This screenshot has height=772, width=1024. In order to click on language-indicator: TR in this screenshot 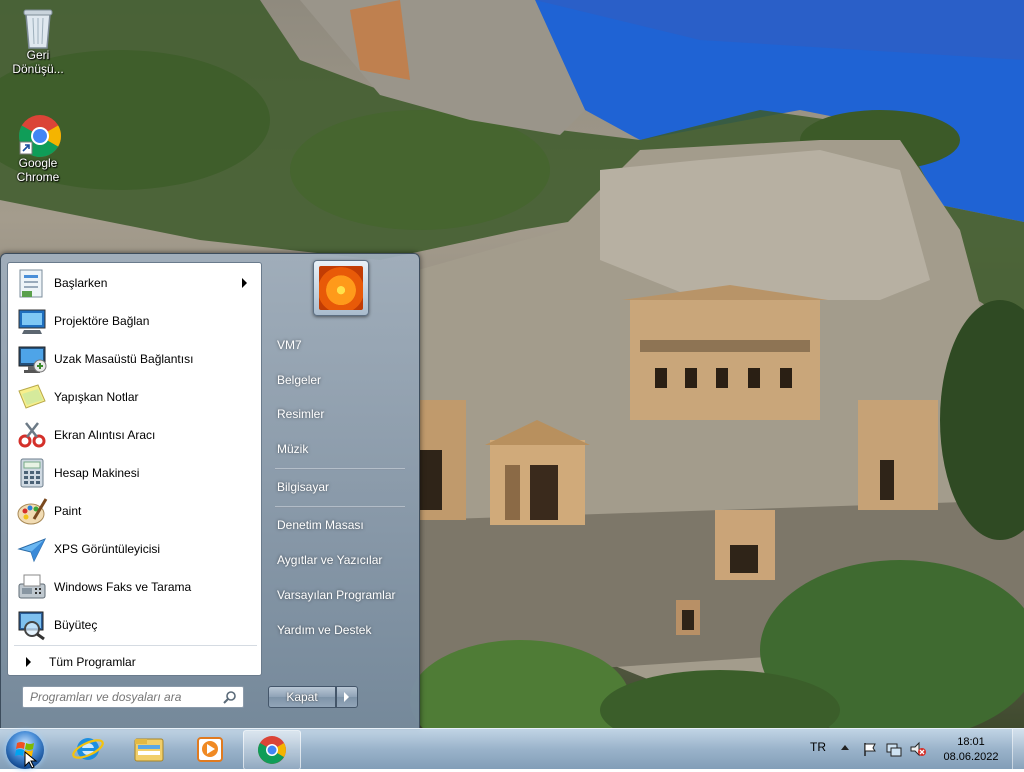, I will do `click(818, 747)`.